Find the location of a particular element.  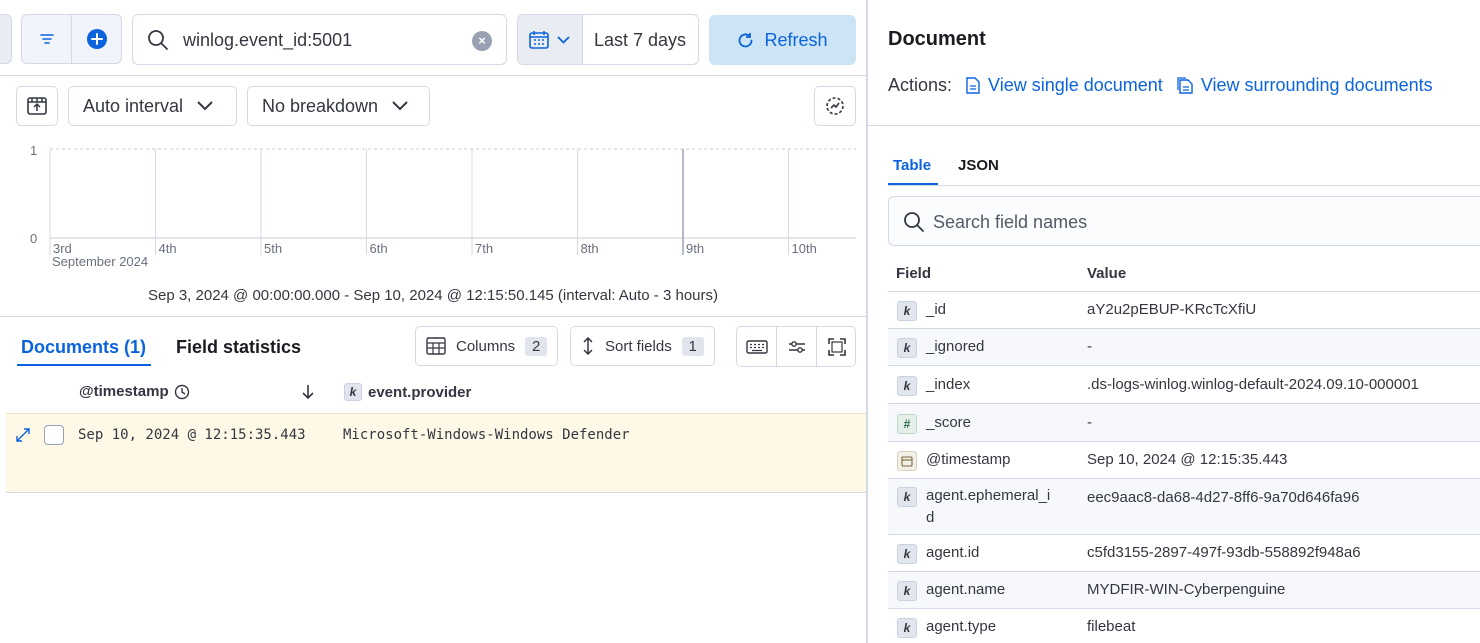

field-name: _id is located at coordinates (936, 309).